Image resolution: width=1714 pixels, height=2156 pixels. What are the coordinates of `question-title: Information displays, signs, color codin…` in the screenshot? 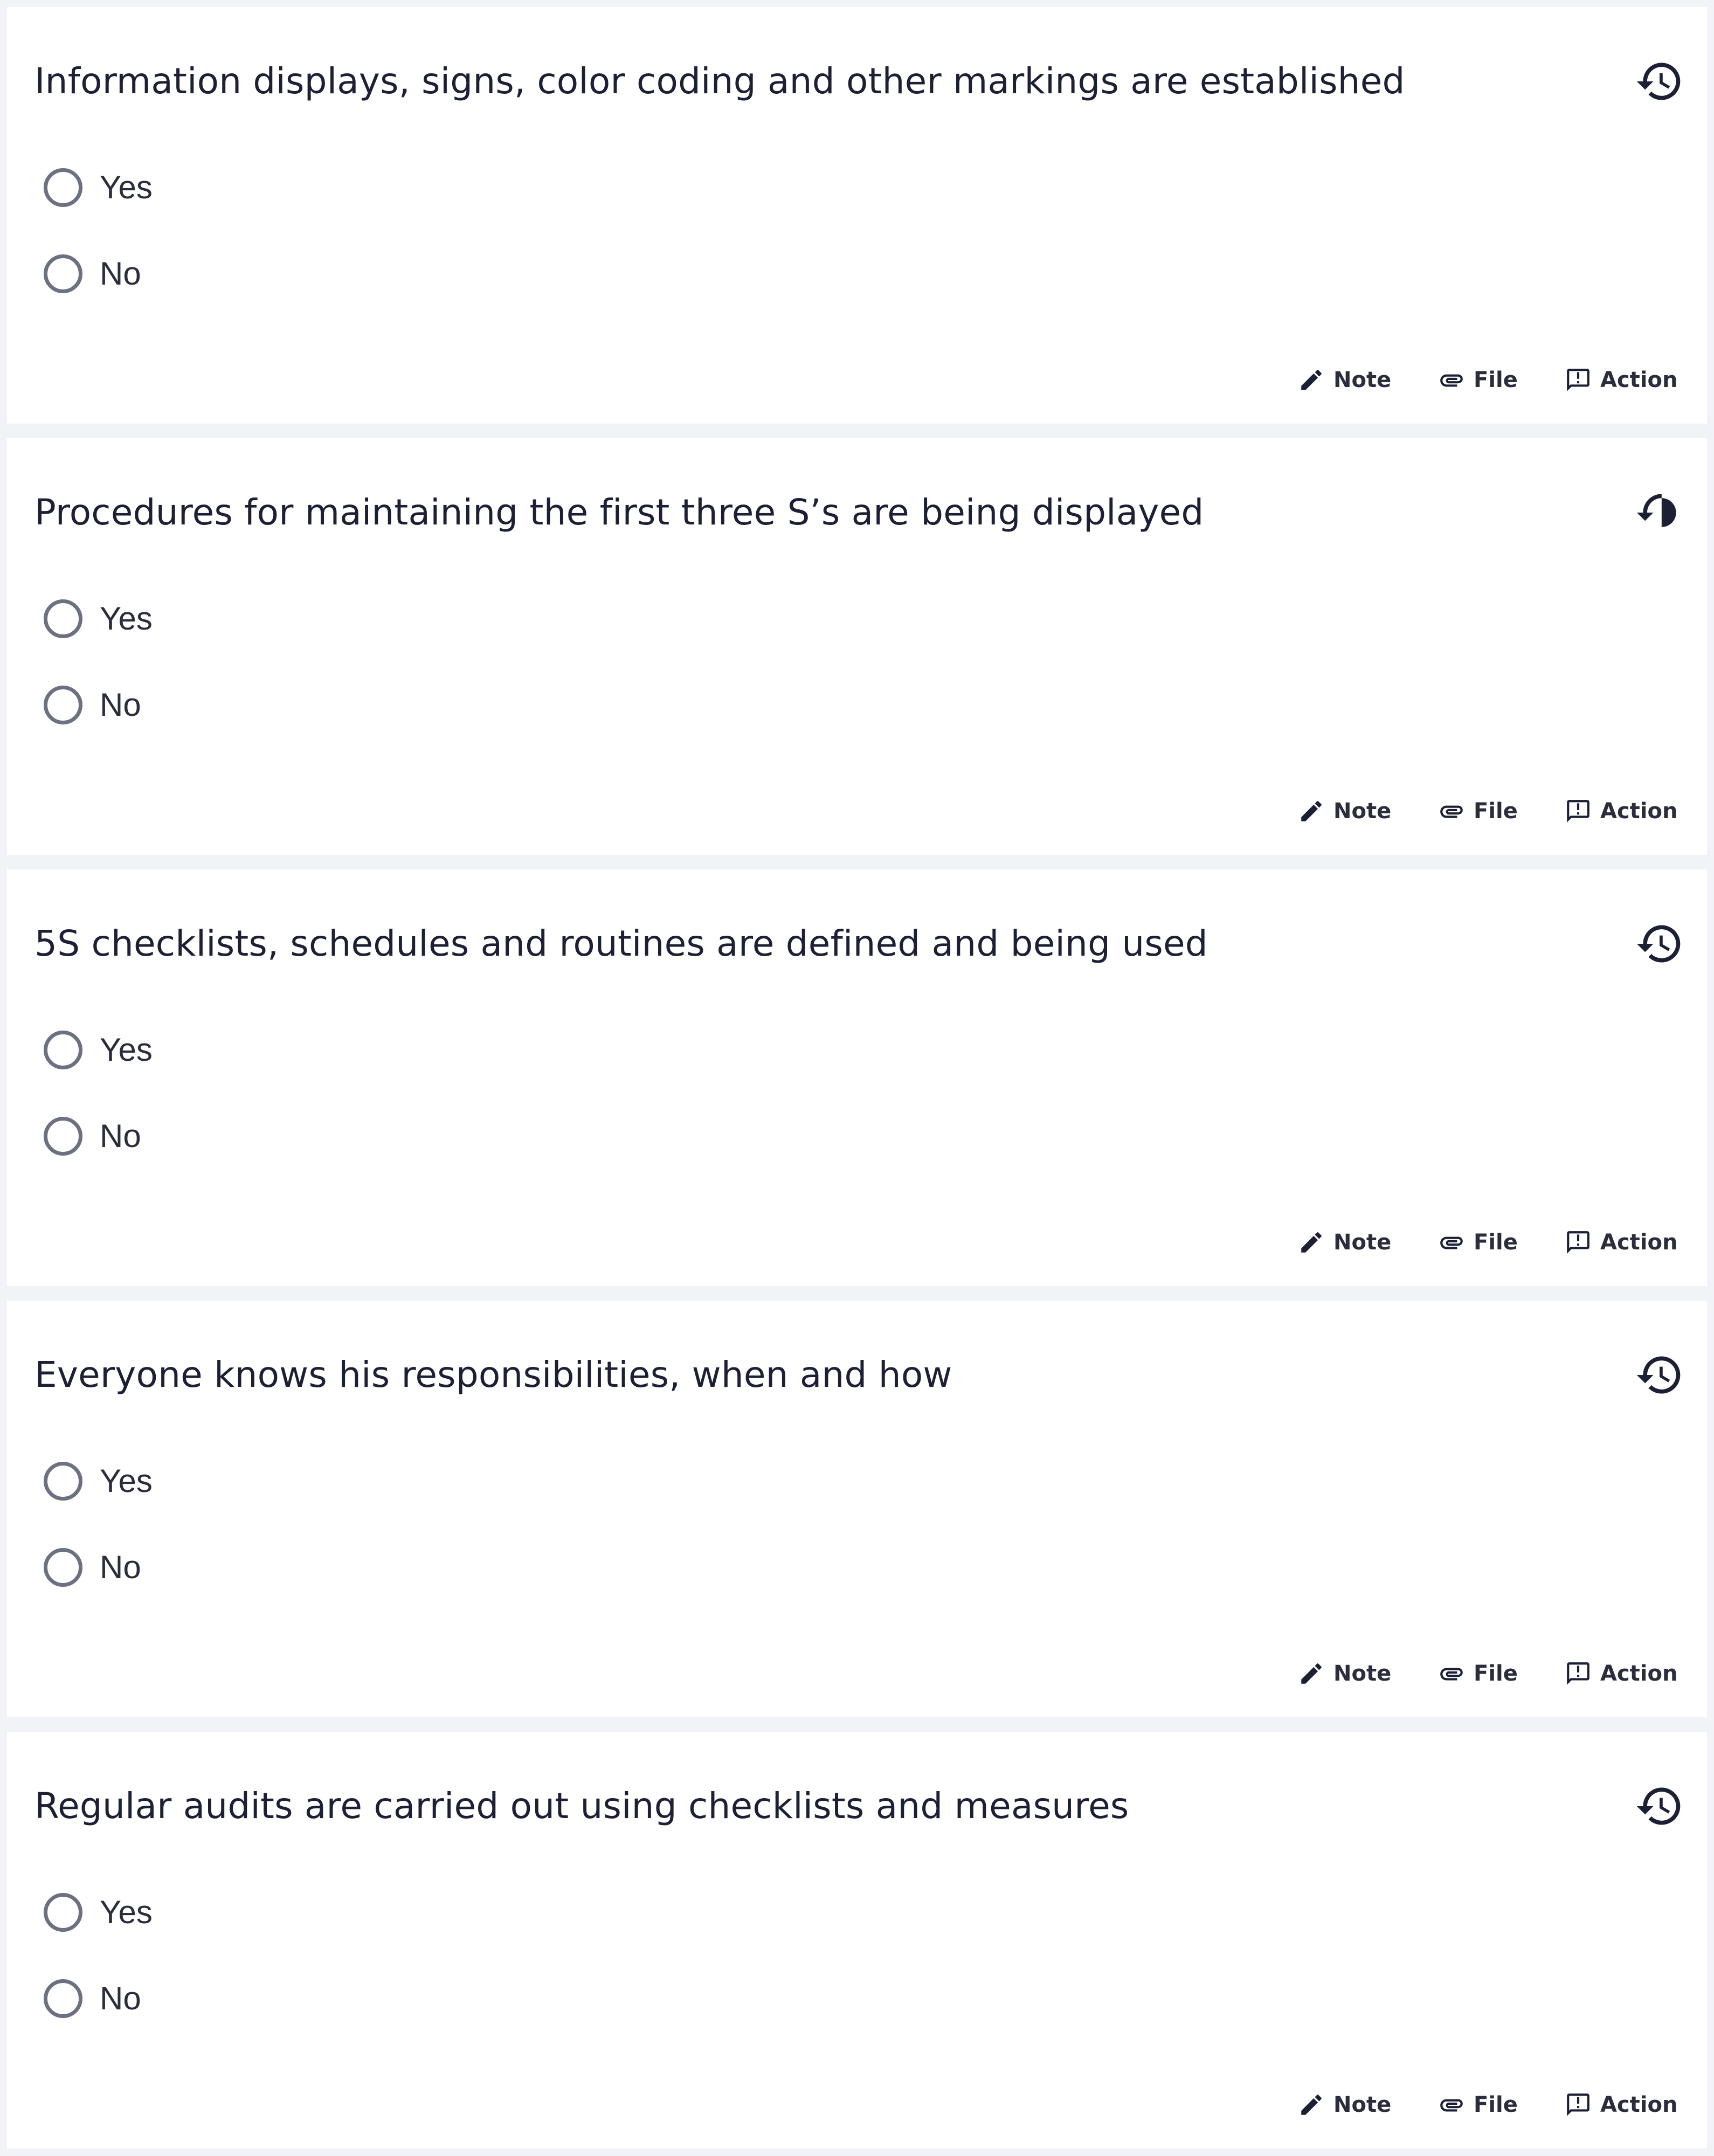 It's located at (719, 81).